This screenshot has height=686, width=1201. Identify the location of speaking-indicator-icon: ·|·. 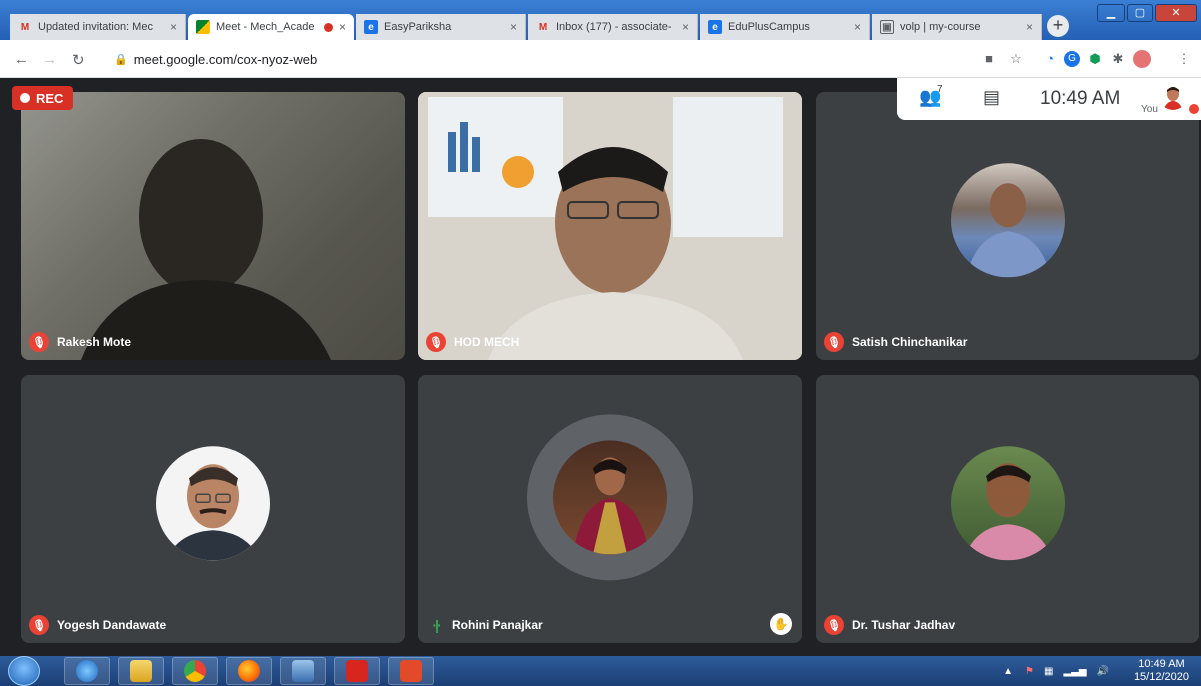
(436, 625).